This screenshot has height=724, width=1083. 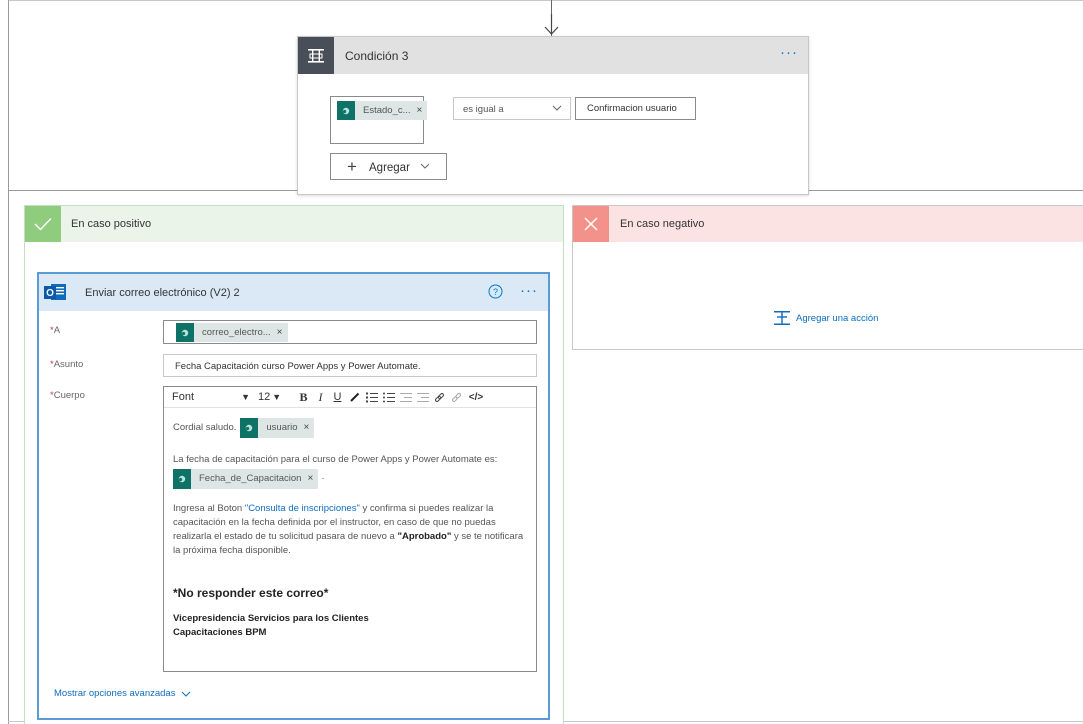 What do you see at coordinates (275, 397) in the screenshot?
I see `font-size-select: 12 ▼` at bounding box center [275, 397].